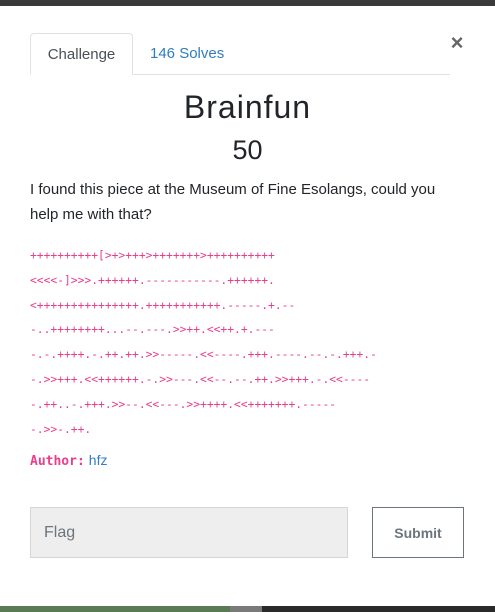 The image size is (495, 612). Describe the element at coordinates (61, 429) in the screenshot. I see `code-line: -.>>-.++.` at that location.